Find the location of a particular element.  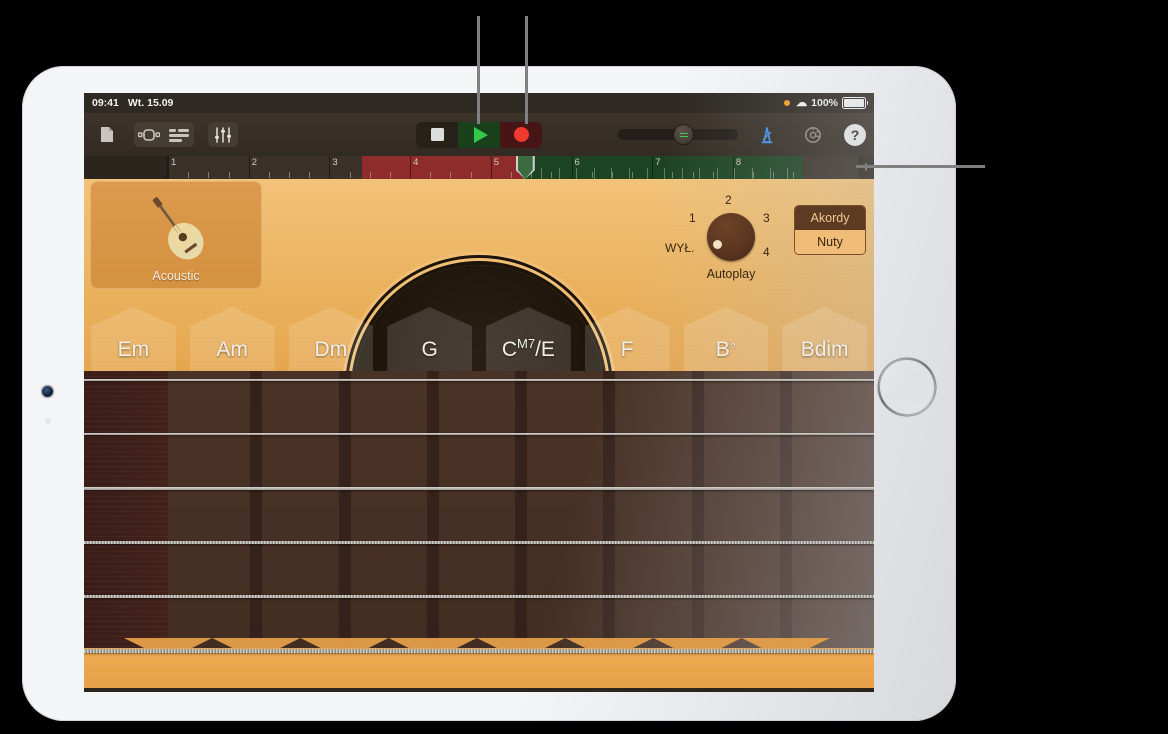

ruler-bar-number: 8 is located at coordinates (738, 162).